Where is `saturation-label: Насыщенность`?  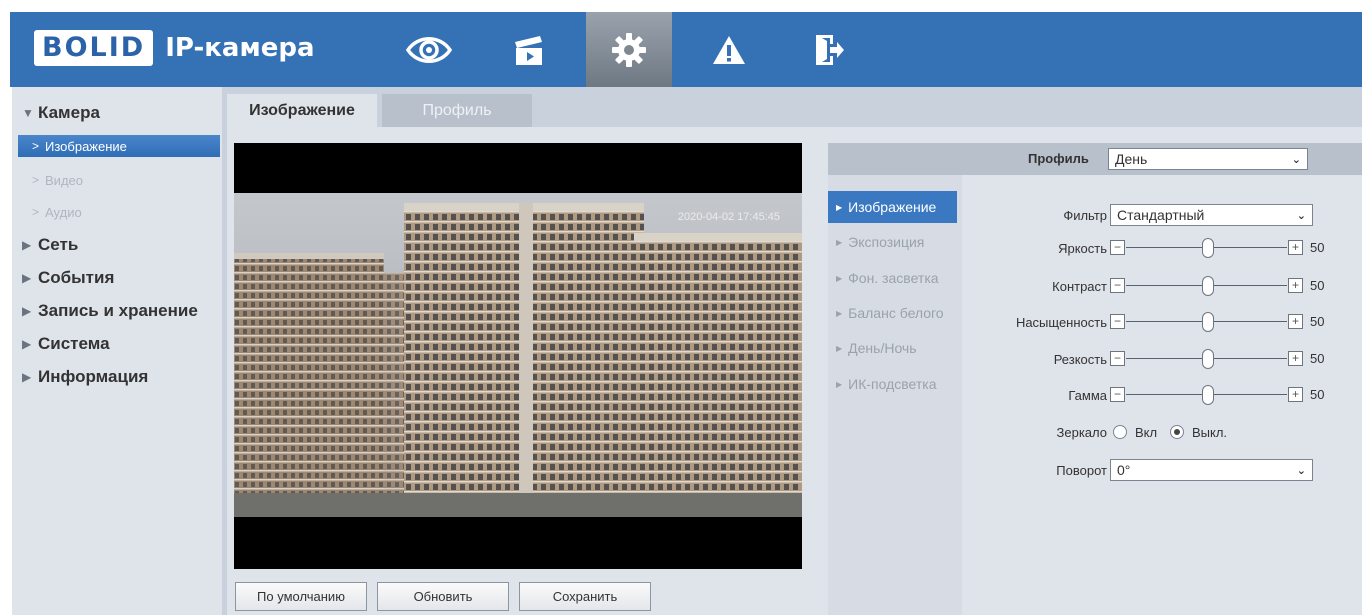
saturation-label: Насыщенность is located at coordinates (1061, 322).